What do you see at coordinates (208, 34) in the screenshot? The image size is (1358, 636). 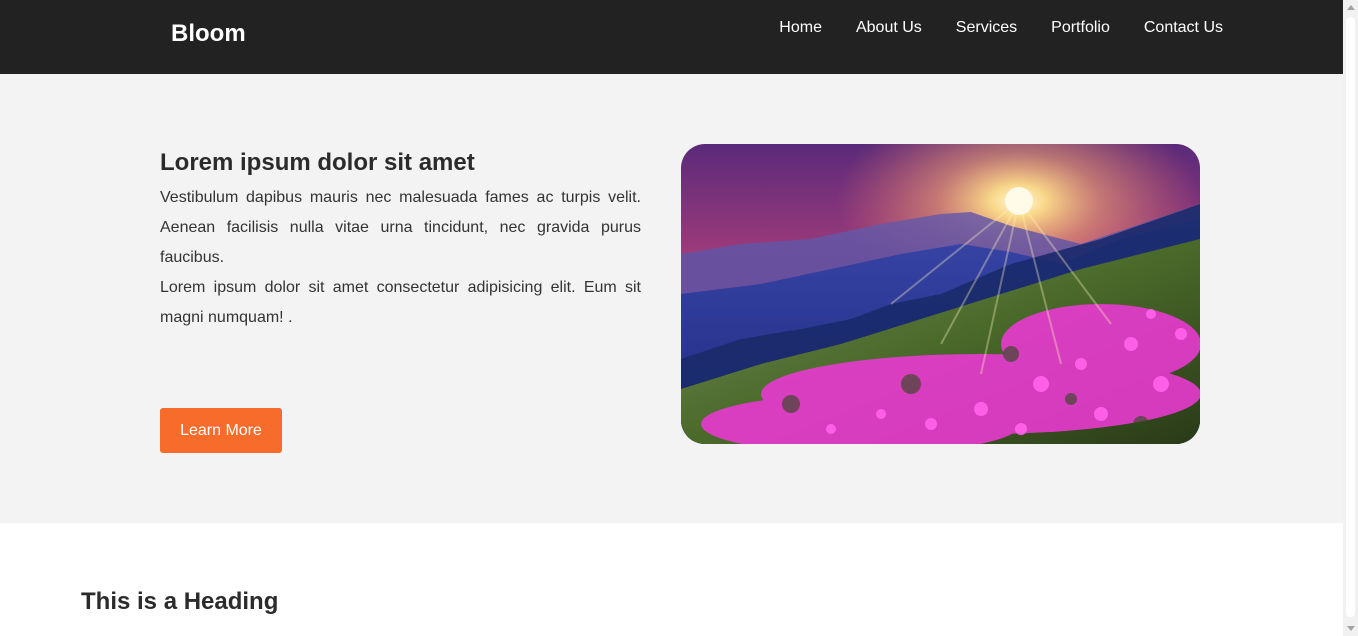 I see `brand-logo: Bloom` at bounding box center [208, 34].